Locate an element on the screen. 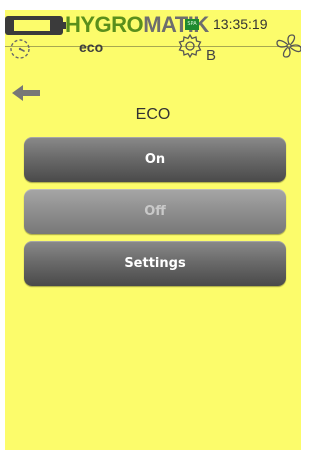  settings-button: Settings is located at coordinates (155, 263).